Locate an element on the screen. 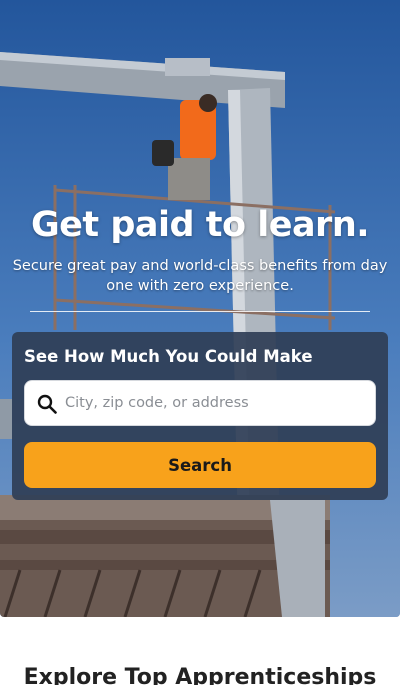  location-search-box is located at coordinates (200, 403).